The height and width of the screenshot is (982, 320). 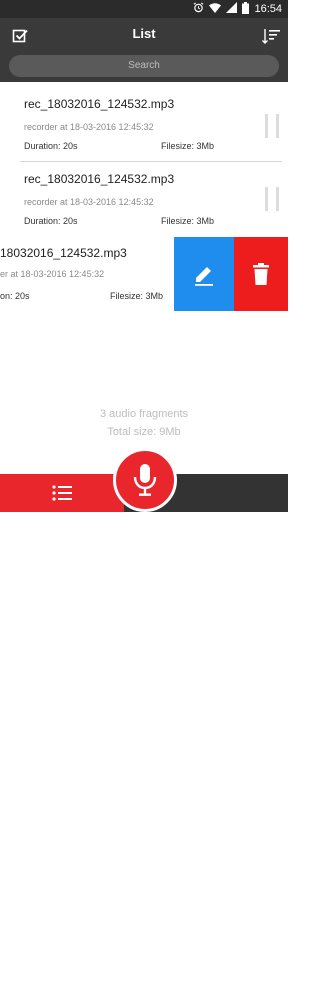 What do you see at coordinates (151, 161) in the screenshot?
I see `list-divider` at bounding box center [151, 161].